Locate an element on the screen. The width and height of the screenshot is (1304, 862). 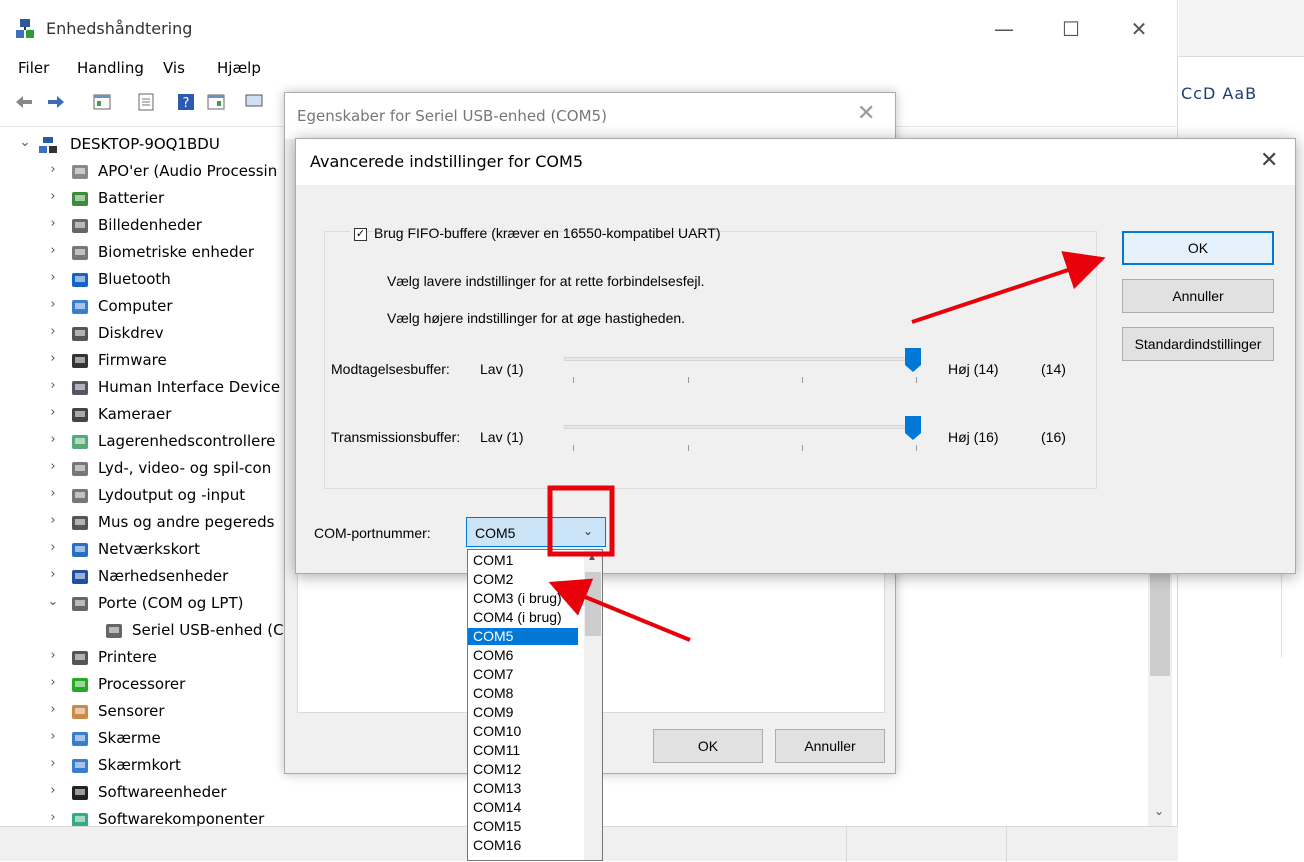
scroll-down-icon: ⌄ is located at coordinates (1159, 811).